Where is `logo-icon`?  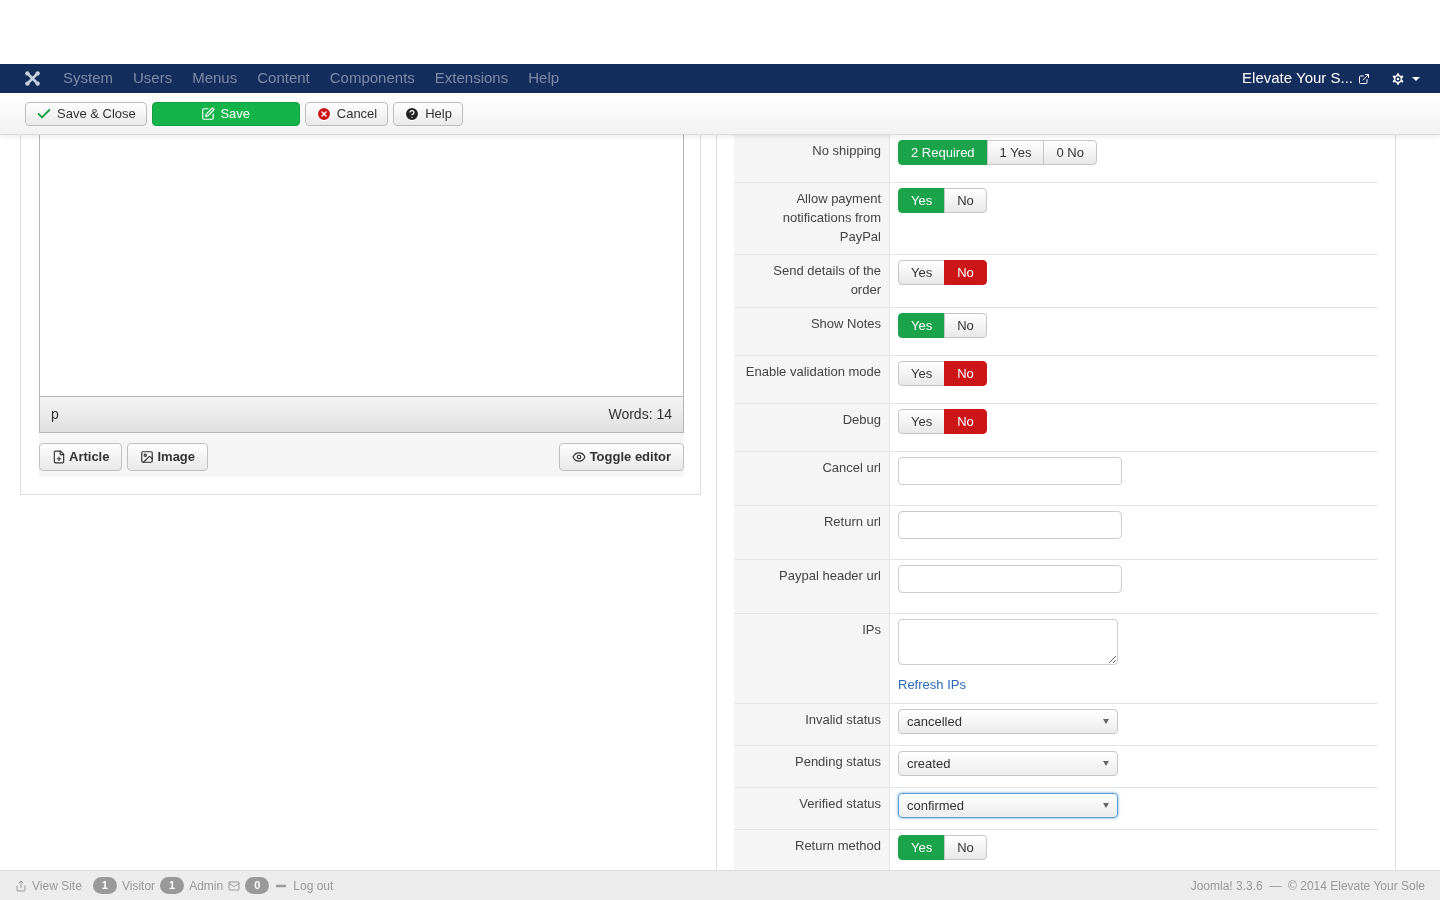 logo-icon is located at coordinates (32, 78).